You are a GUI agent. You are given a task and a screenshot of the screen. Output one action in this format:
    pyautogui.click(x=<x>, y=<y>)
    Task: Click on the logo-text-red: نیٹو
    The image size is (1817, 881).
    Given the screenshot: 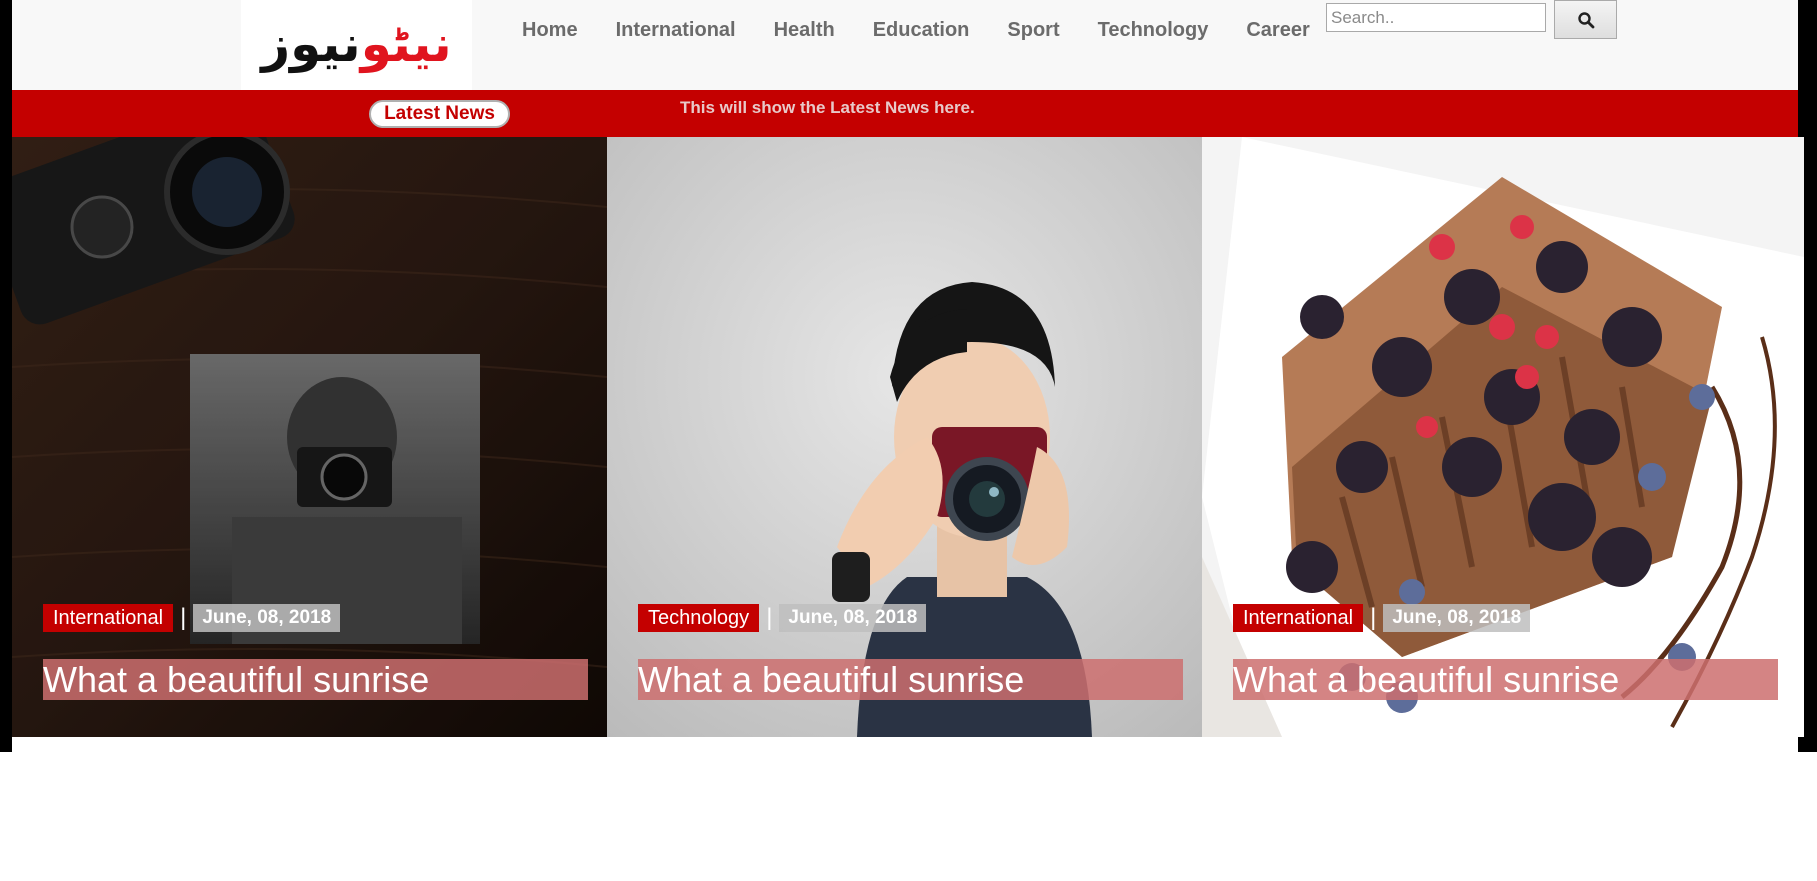 What is the action you would take?
    pyautogui.click(x=407, y=44)
    